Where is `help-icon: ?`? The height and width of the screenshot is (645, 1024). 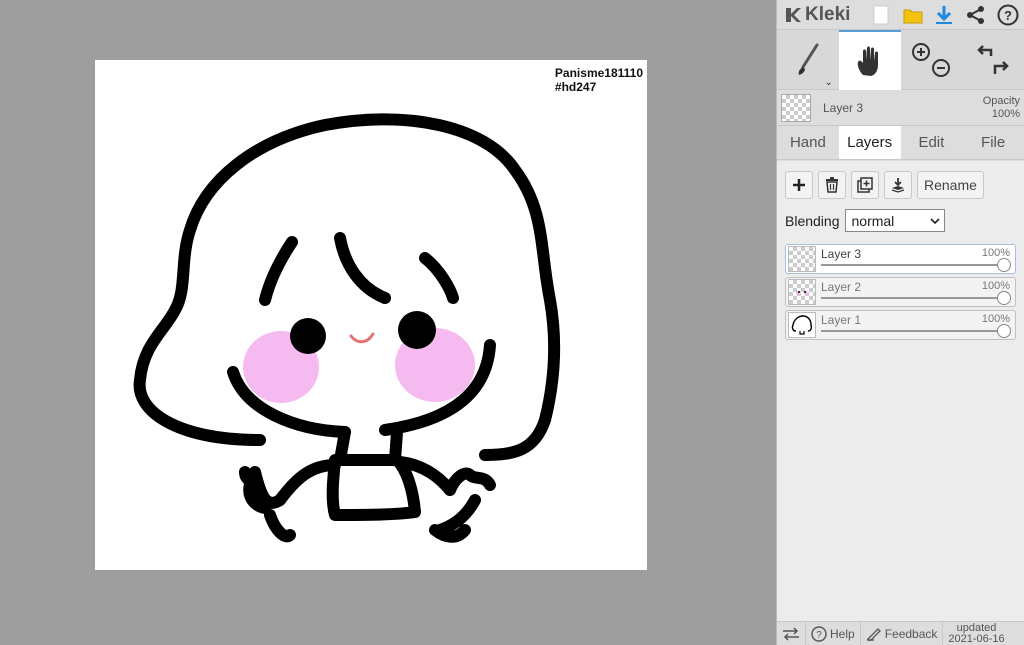 help-icon: ? is located at coordinates (1008, 15).